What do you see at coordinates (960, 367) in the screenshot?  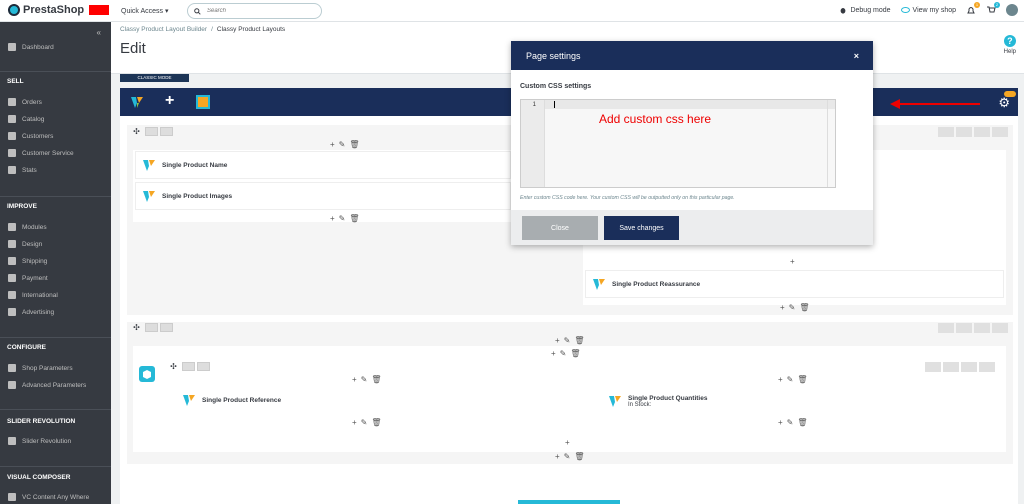 I see `inner-row-tools` at bounding box center [960, 367].